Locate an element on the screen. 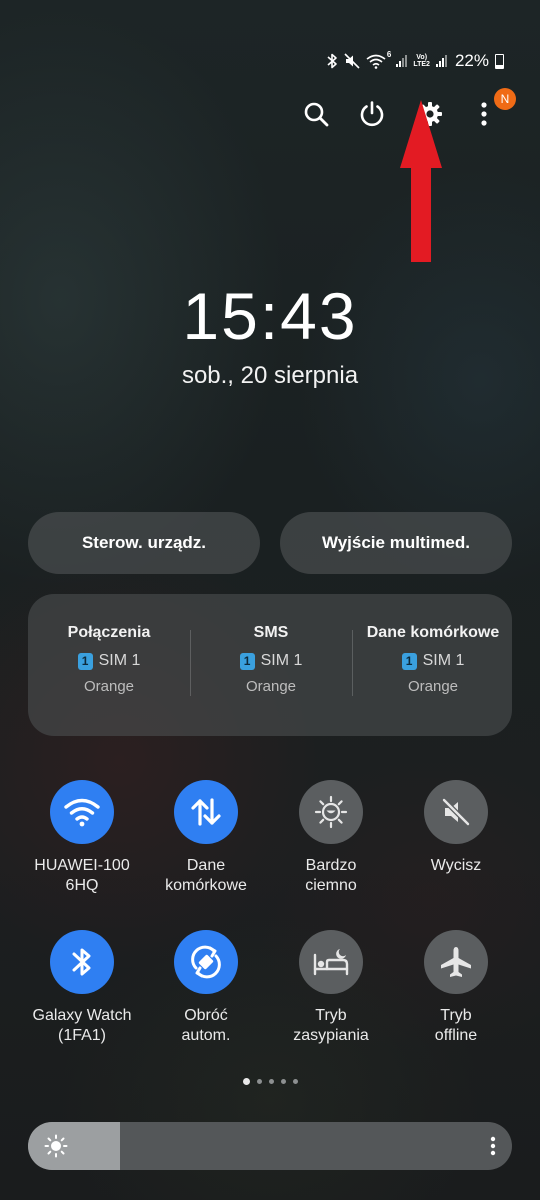  red-arrow-annotation is located at coordinates (421, 181).